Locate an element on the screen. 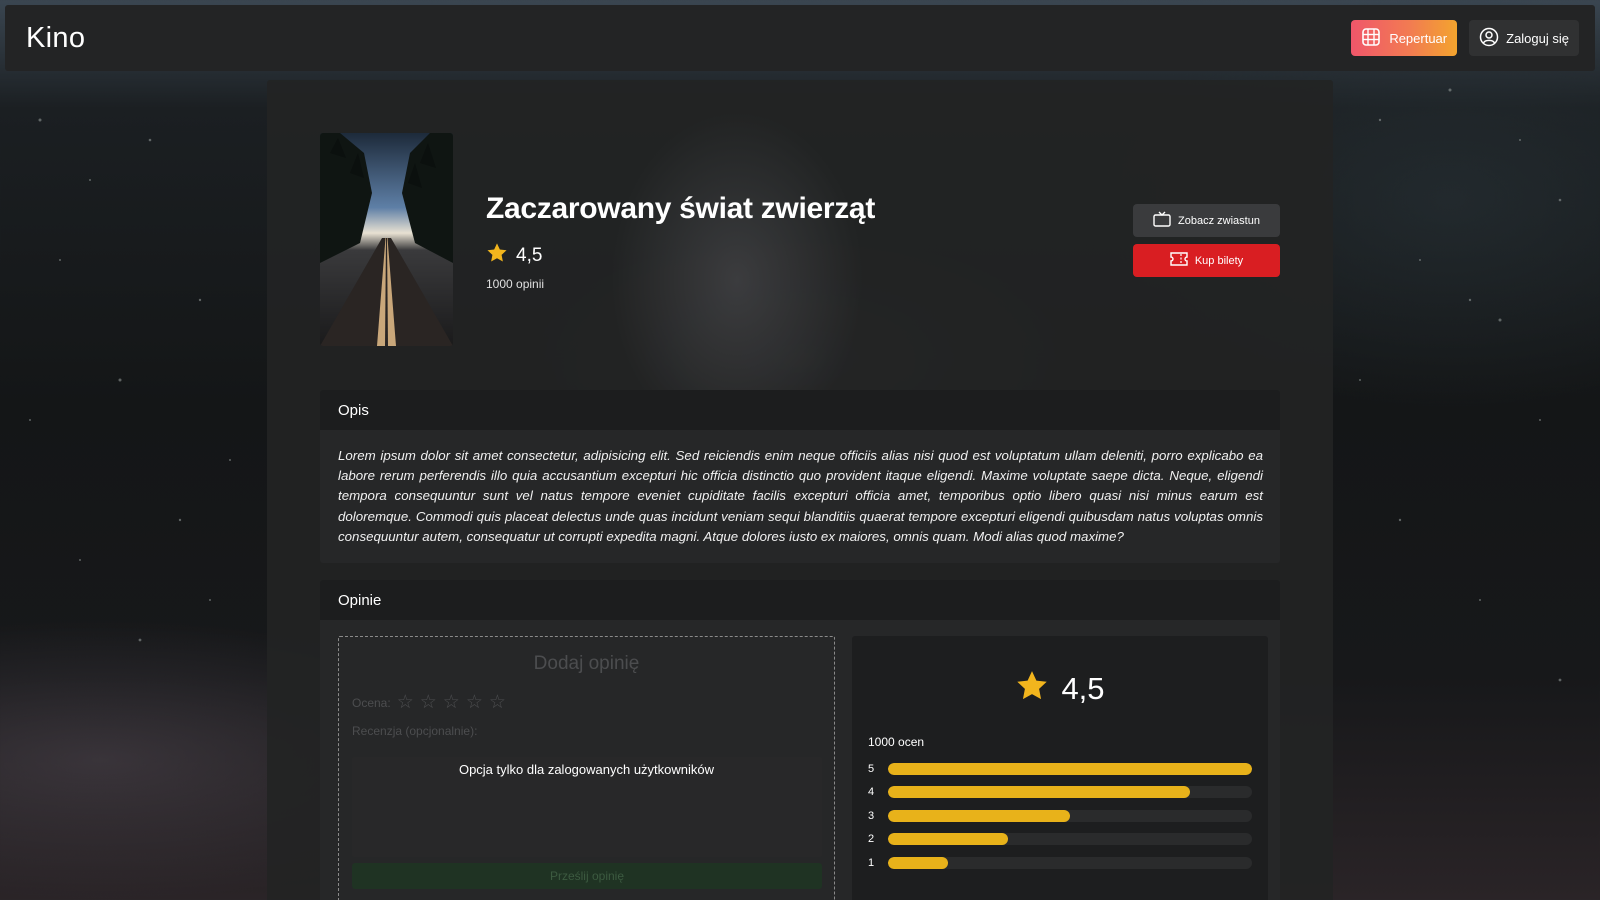 This screenshot has width=1600, height=900. rating-bar-row: 1 is located at coordinates (1060, 863).